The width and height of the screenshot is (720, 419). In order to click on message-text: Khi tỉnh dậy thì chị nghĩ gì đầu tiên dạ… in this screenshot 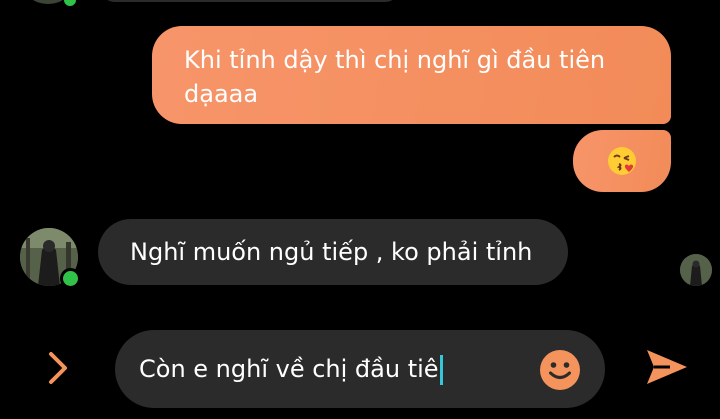, I will do `click(395, 77)`.